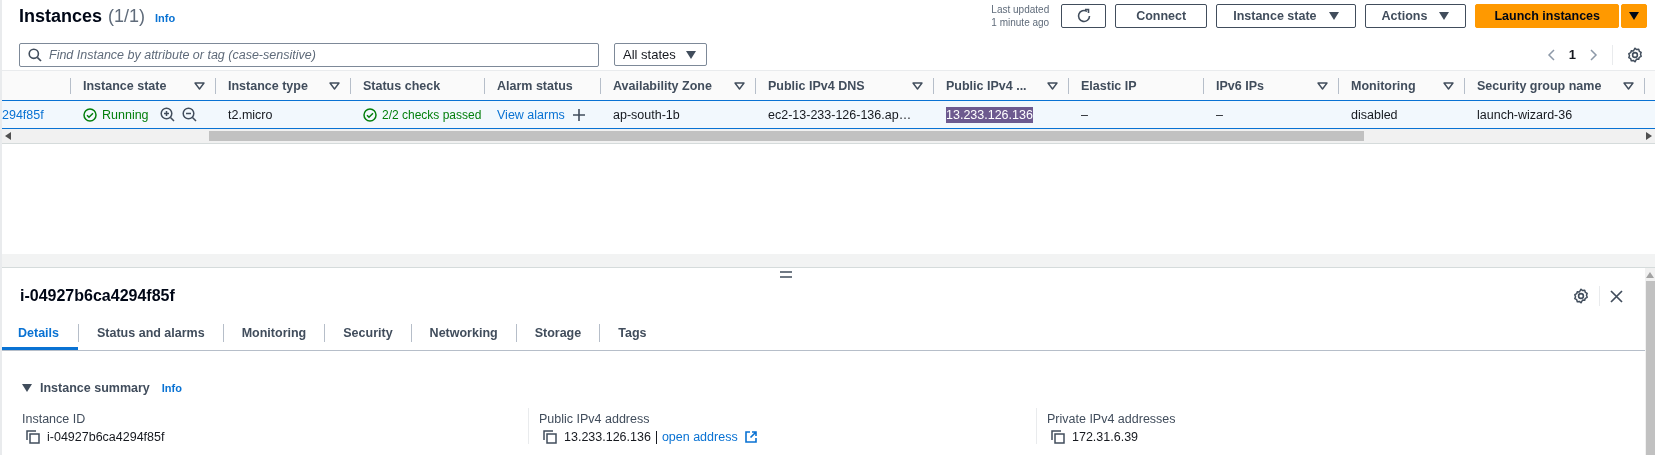  I want to click on vertical-scrollbar, so click(1650, 361).